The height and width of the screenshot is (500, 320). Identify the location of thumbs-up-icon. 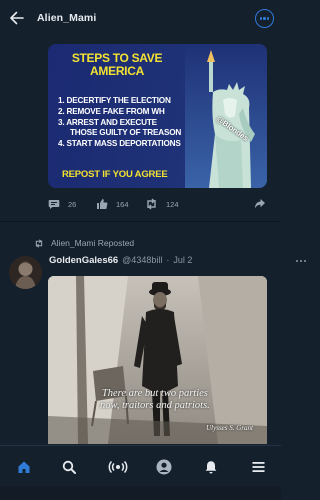
(102, 204).